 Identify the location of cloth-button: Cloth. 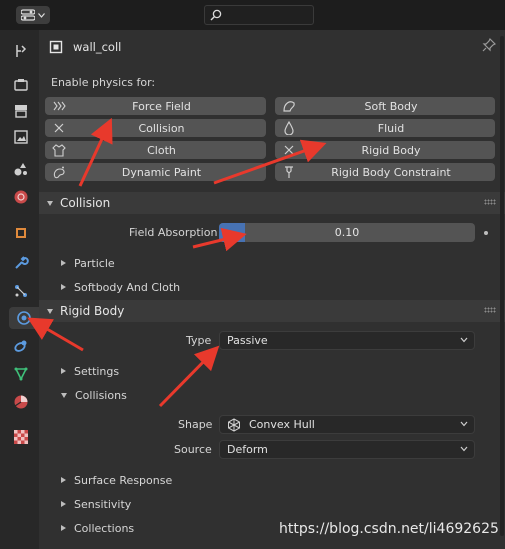
(155, 150).